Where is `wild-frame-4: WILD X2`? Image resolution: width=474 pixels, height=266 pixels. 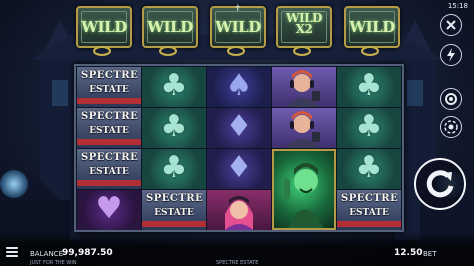
wild-frame-4: WILD X2 is located at coordinates (304, 27).